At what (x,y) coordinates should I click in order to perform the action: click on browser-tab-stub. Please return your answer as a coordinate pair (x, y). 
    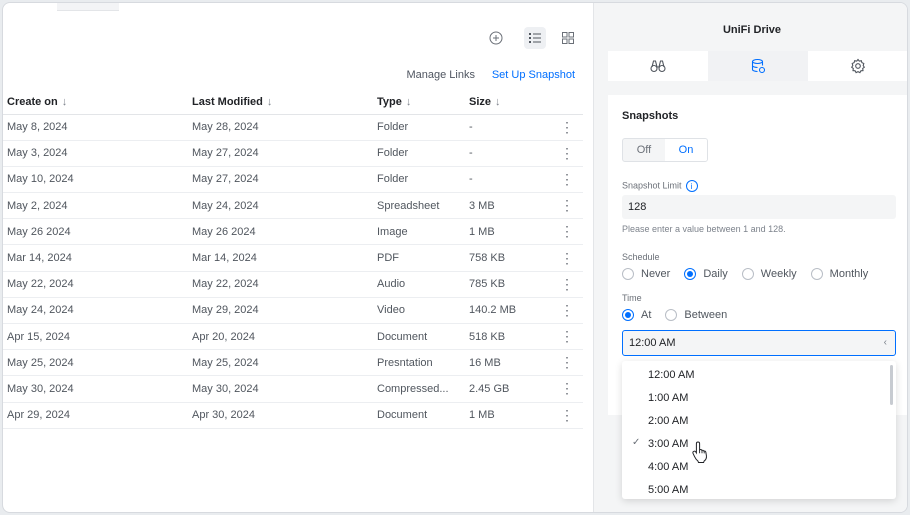
    Looking at the image, I should click on (88, 7).